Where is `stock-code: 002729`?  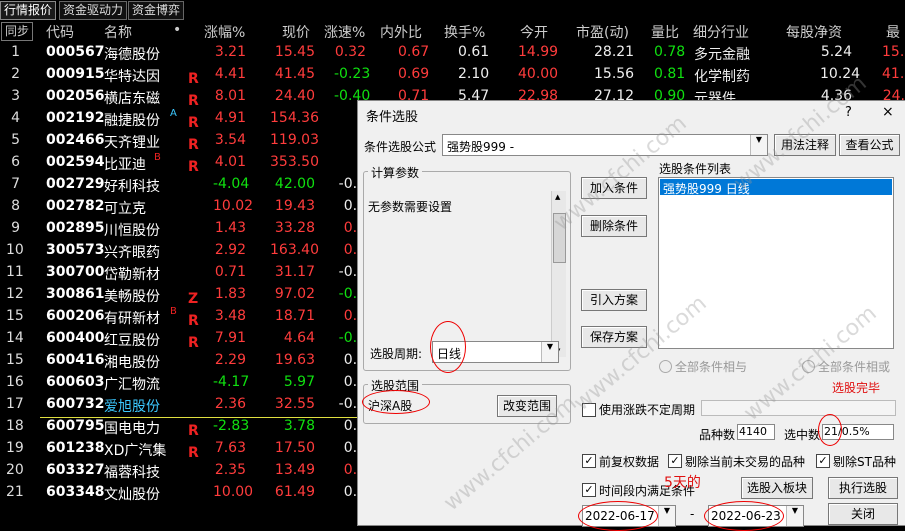 stock-code: 002729 is located at coordinates (75, 184).